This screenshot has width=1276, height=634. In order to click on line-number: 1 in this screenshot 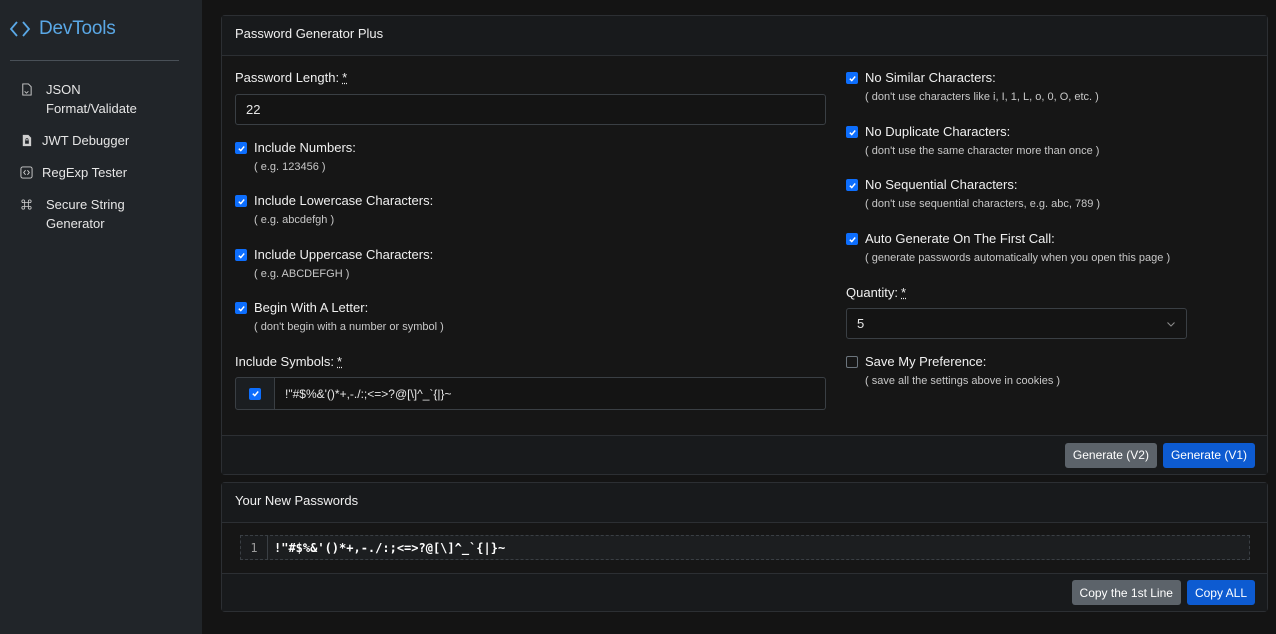, I will do `click(254, 547)`.